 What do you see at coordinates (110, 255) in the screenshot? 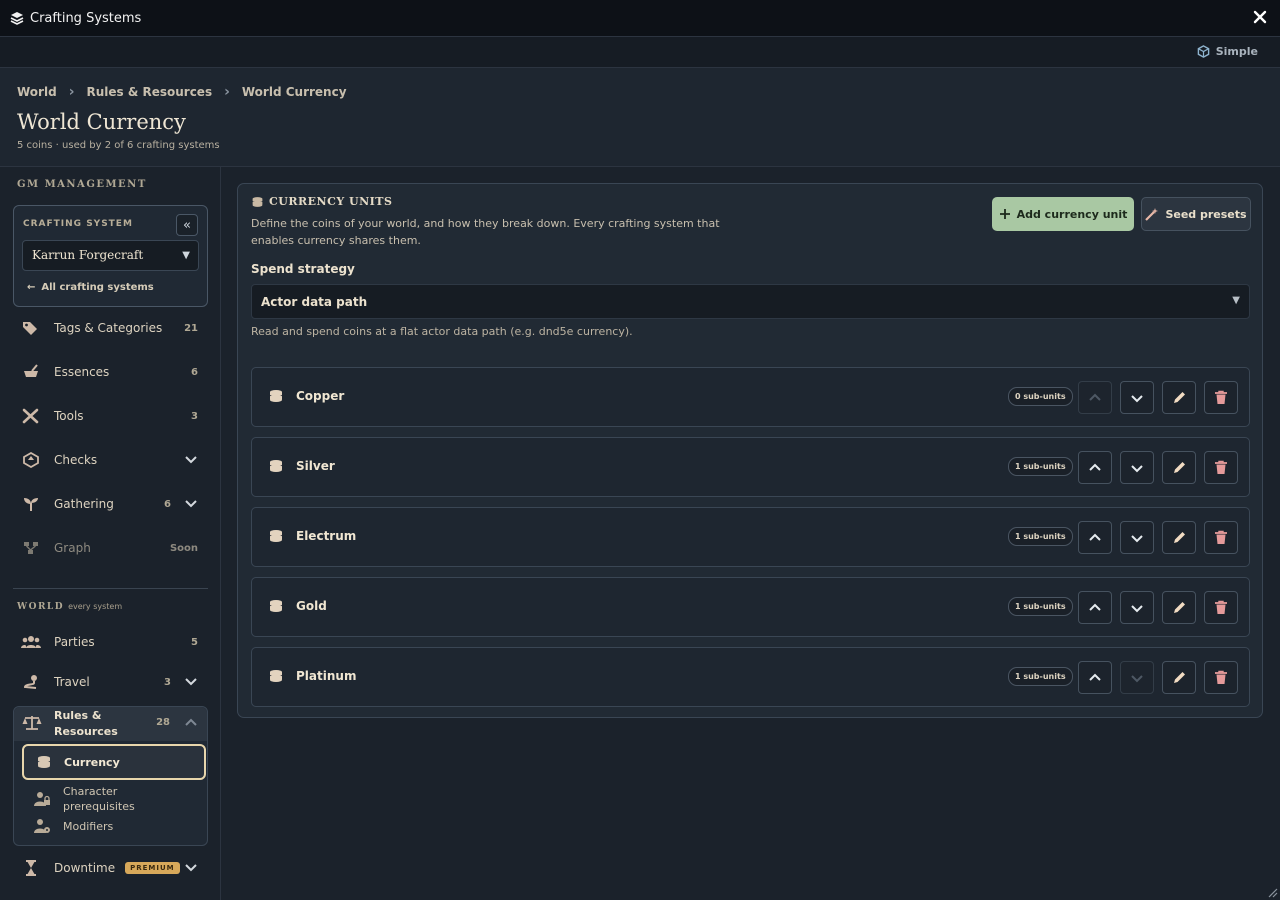
I see `crafting-system-select: Karrun Forgecraft ▼` at bounding box center [110, 255].